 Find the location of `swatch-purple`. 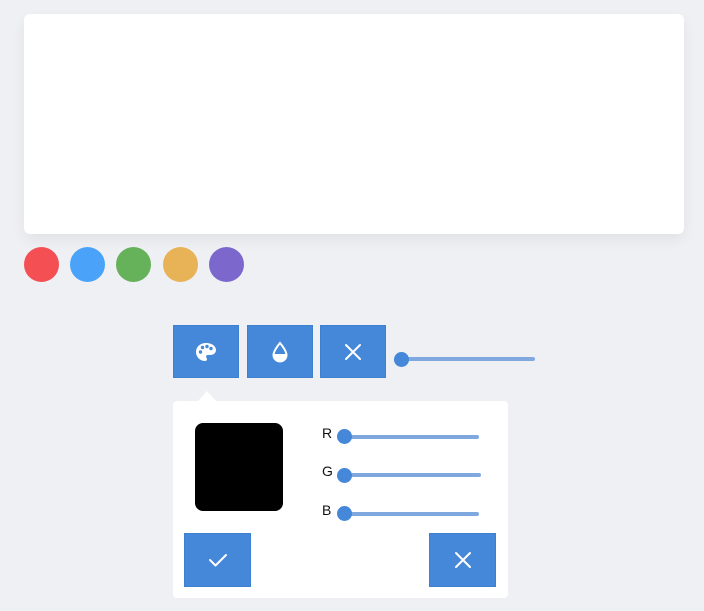

swatch-purple is located at coordinates (226, 264).